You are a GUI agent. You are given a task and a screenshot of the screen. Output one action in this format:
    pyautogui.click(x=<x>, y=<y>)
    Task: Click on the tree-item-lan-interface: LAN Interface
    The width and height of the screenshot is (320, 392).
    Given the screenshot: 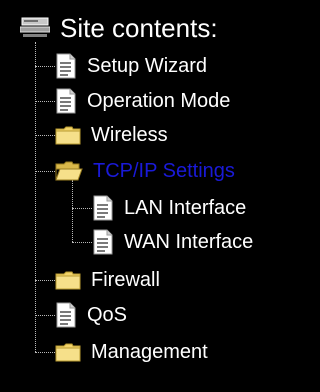 What is the action you would take?
    pyautogui.click(x=169, y=208)
    